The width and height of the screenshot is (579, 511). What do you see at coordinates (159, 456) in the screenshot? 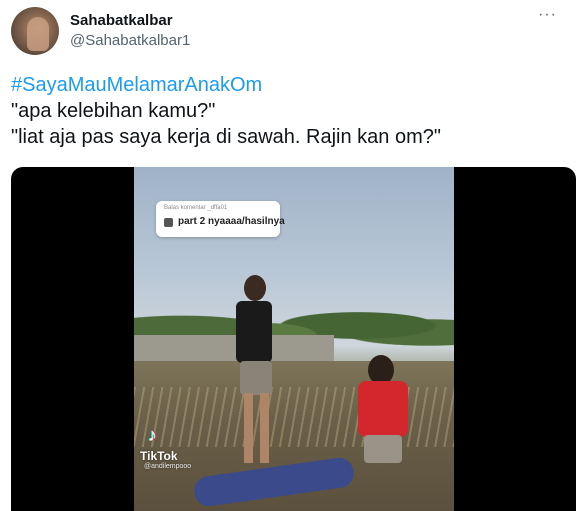
I see `tiktok-brand: TikTok` at bounding box center [159, 456].